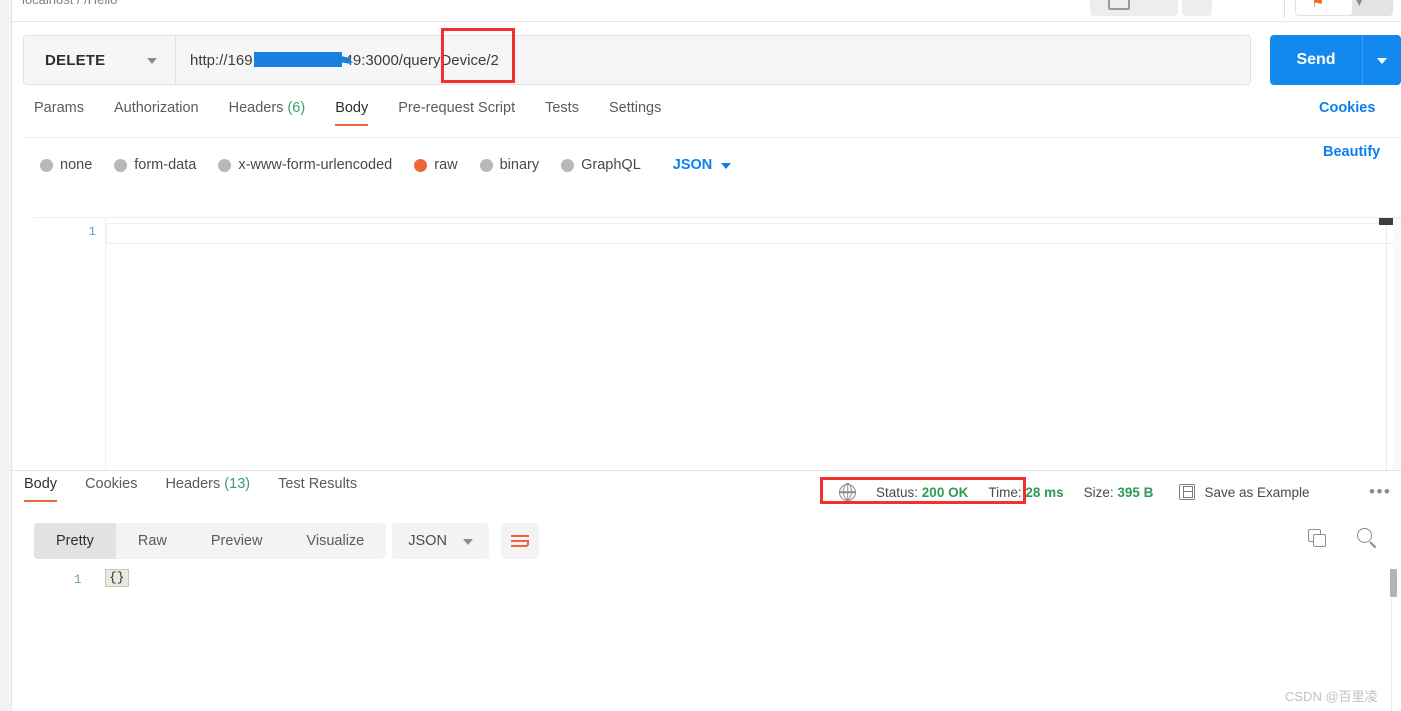 The image size is (1401, 711). I want to click on time-label: Time:, so click(1005, 492).